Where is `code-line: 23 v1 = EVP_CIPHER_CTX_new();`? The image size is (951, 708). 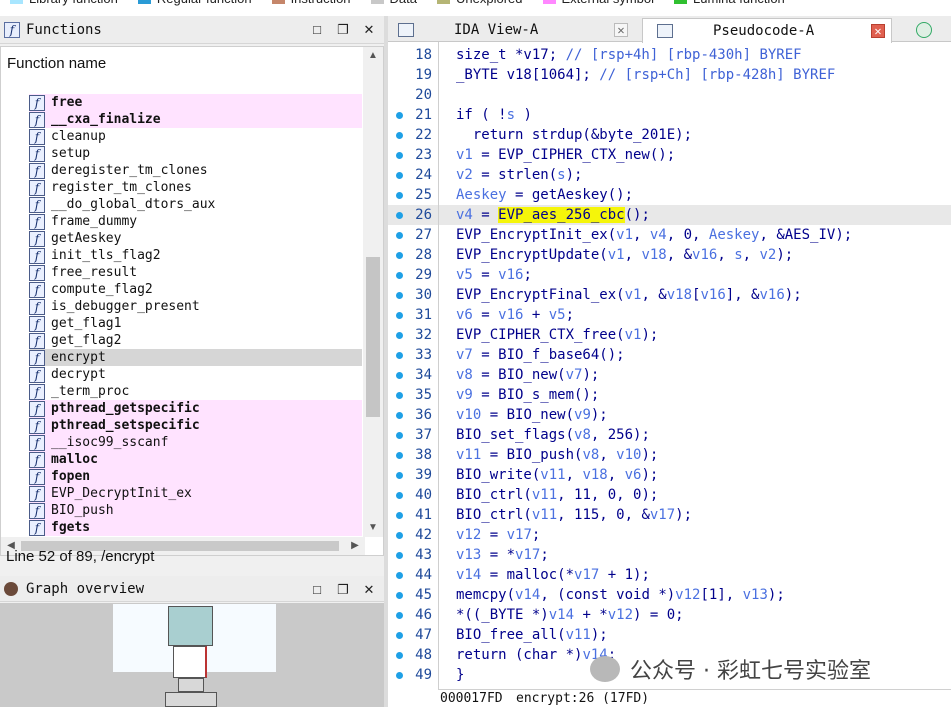
code-line: 23 v1 = EVP_CIPHER_CTX_new(); is located at coordinates (669, 155).